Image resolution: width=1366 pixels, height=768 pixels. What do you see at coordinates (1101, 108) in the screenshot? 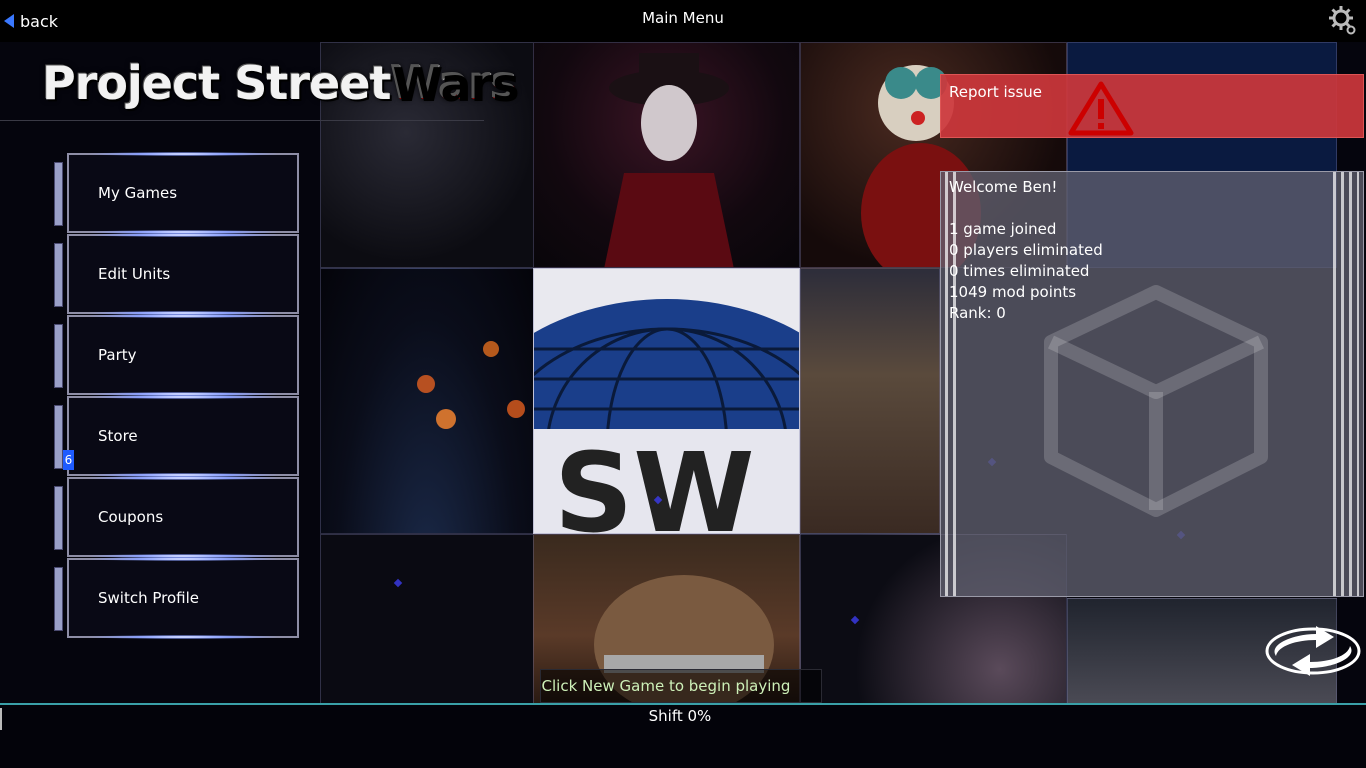
I see `warning-icon` at bounding box center [1101, 108].